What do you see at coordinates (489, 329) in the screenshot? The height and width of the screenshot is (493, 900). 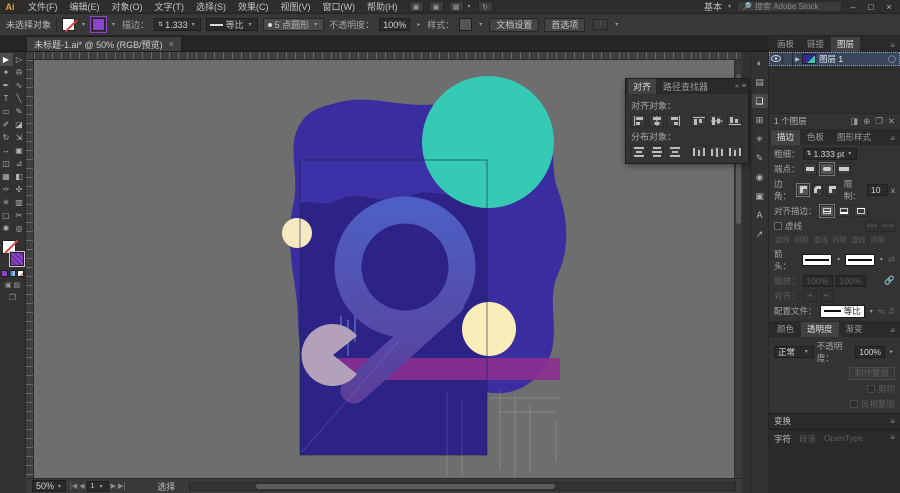 I see `cream-circle-medium` at bounding box center [489, 329].